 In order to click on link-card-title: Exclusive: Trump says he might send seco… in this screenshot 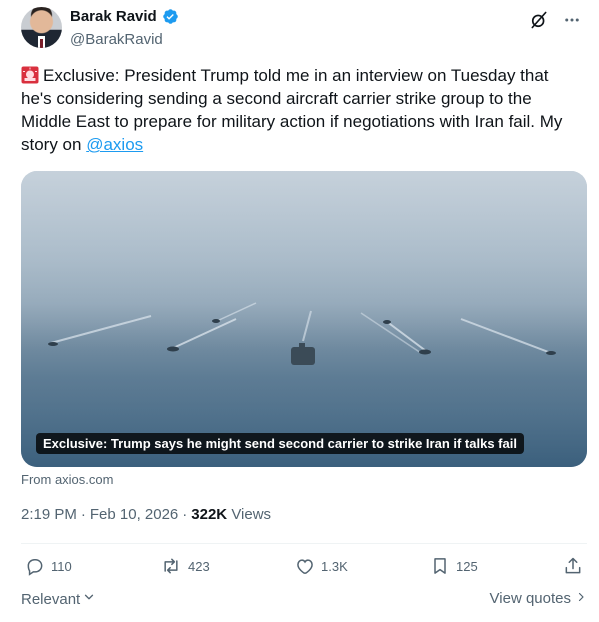, I will do `click(280, 443)`.